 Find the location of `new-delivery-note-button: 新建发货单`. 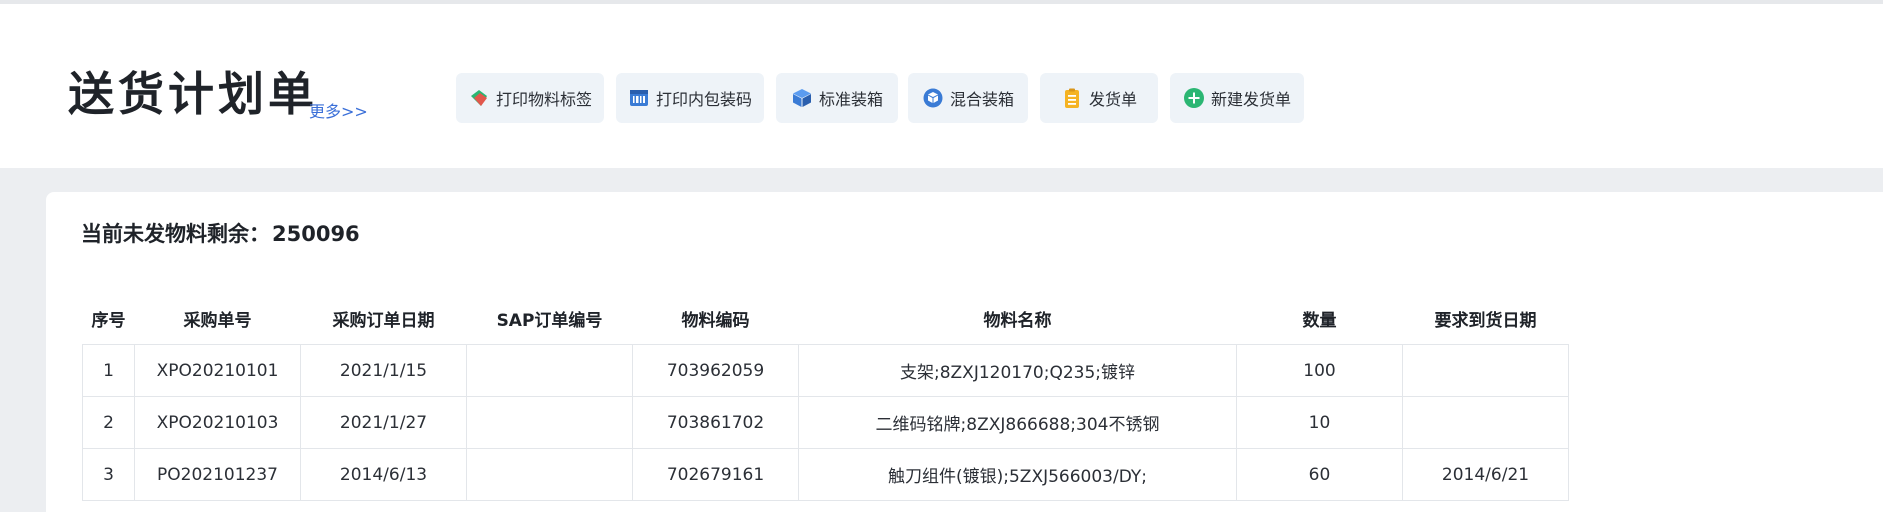

new-delivery-note-button: 新建发货单 is located at coordinates (1237, 98).